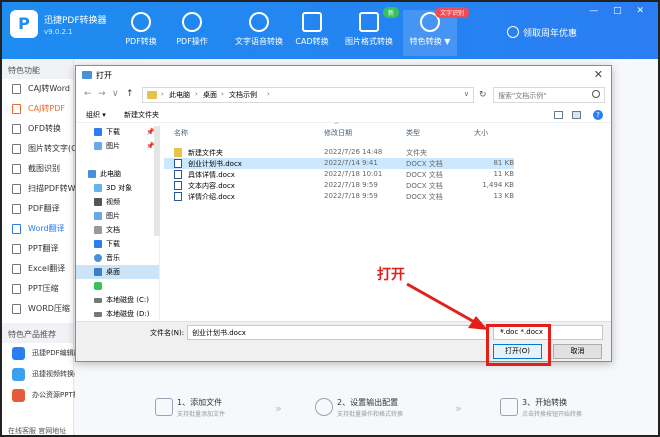  What do you see at coordinates (117, 230) in the screenshot?
I see `nav-documents: 文档` at bounding box center [117, 230].